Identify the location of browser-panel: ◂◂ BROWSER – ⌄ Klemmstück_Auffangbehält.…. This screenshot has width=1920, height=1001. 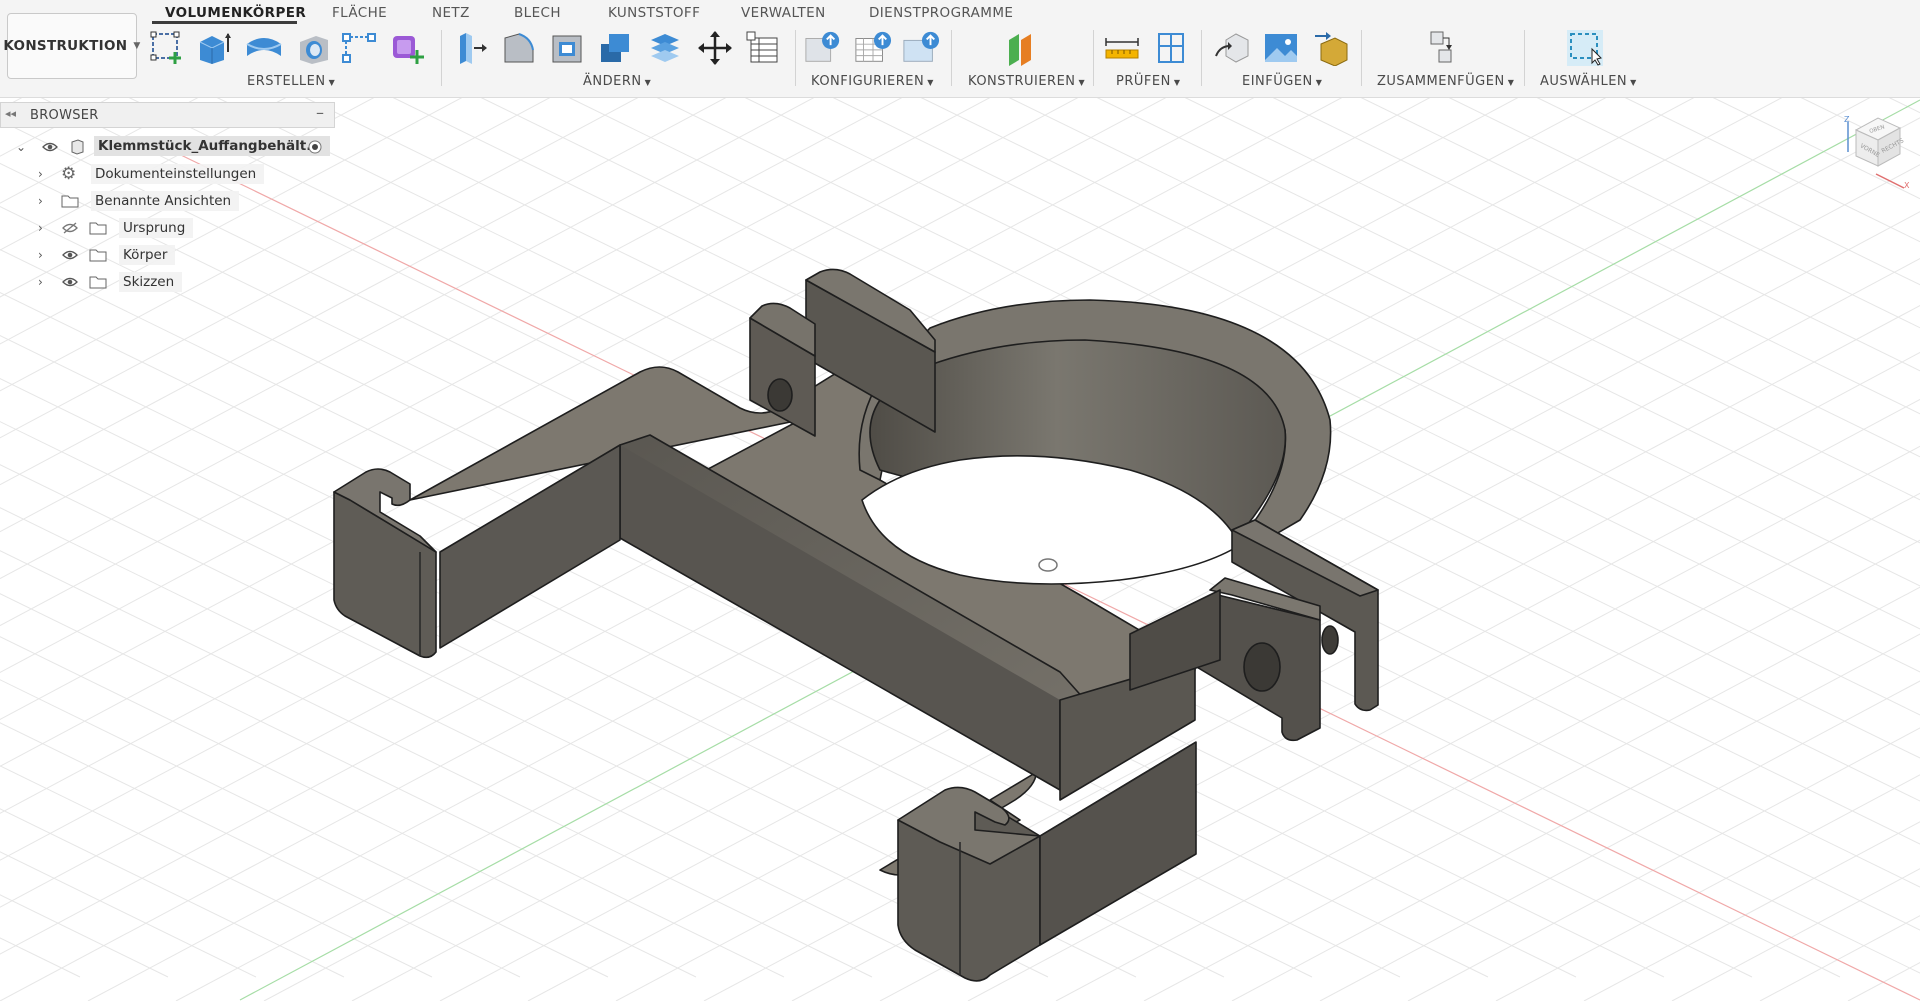
(167, 198).